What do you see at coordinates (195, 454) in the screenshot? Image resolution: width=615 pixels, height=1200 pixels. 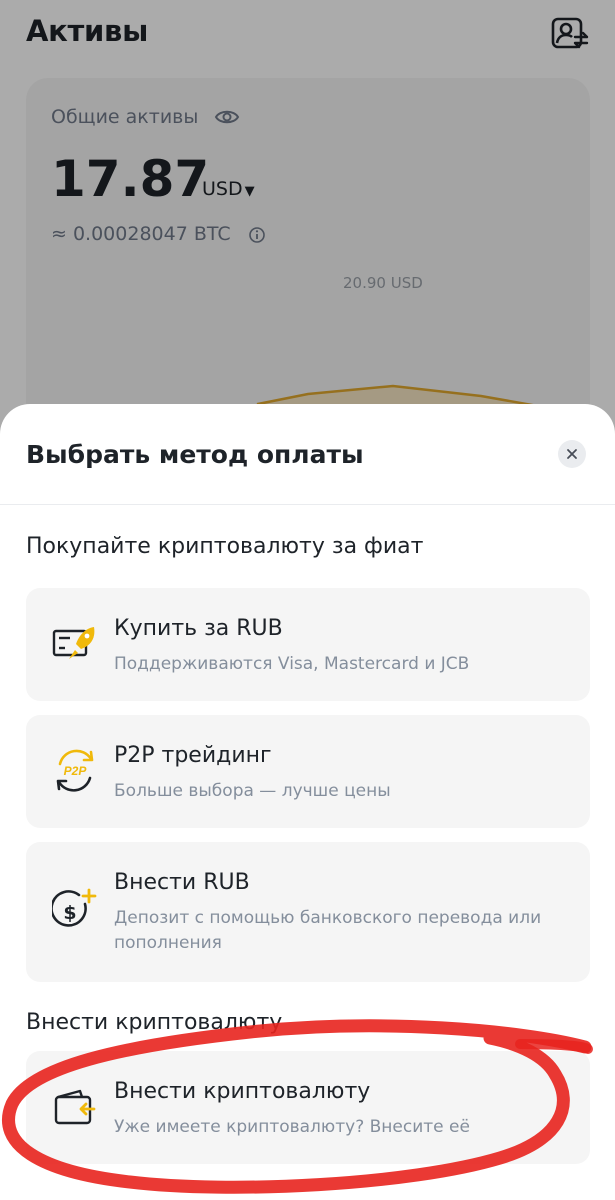 I see `sheet-title: Выбрать метод оплаты` at bounding box center [195, 454].